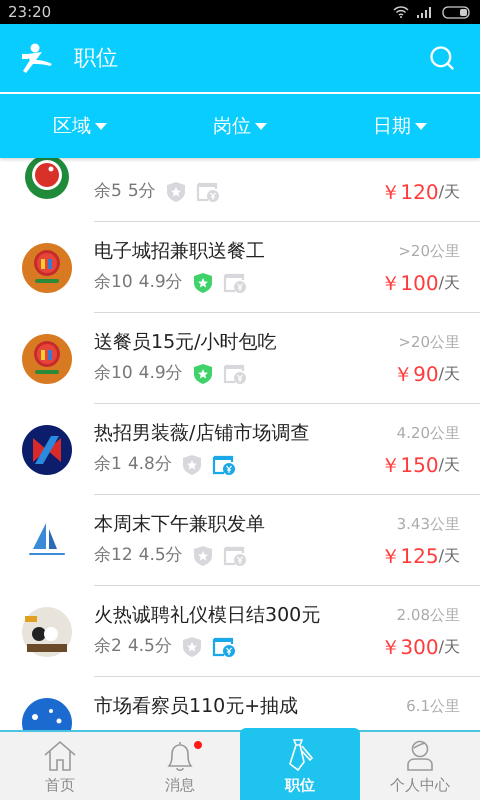 The height and width of the screenshot is (800, 480). What do you see at coordinates (142, 192) in the screenshot?
I see `job-rating: 5分` at bounding box center [142, 192].